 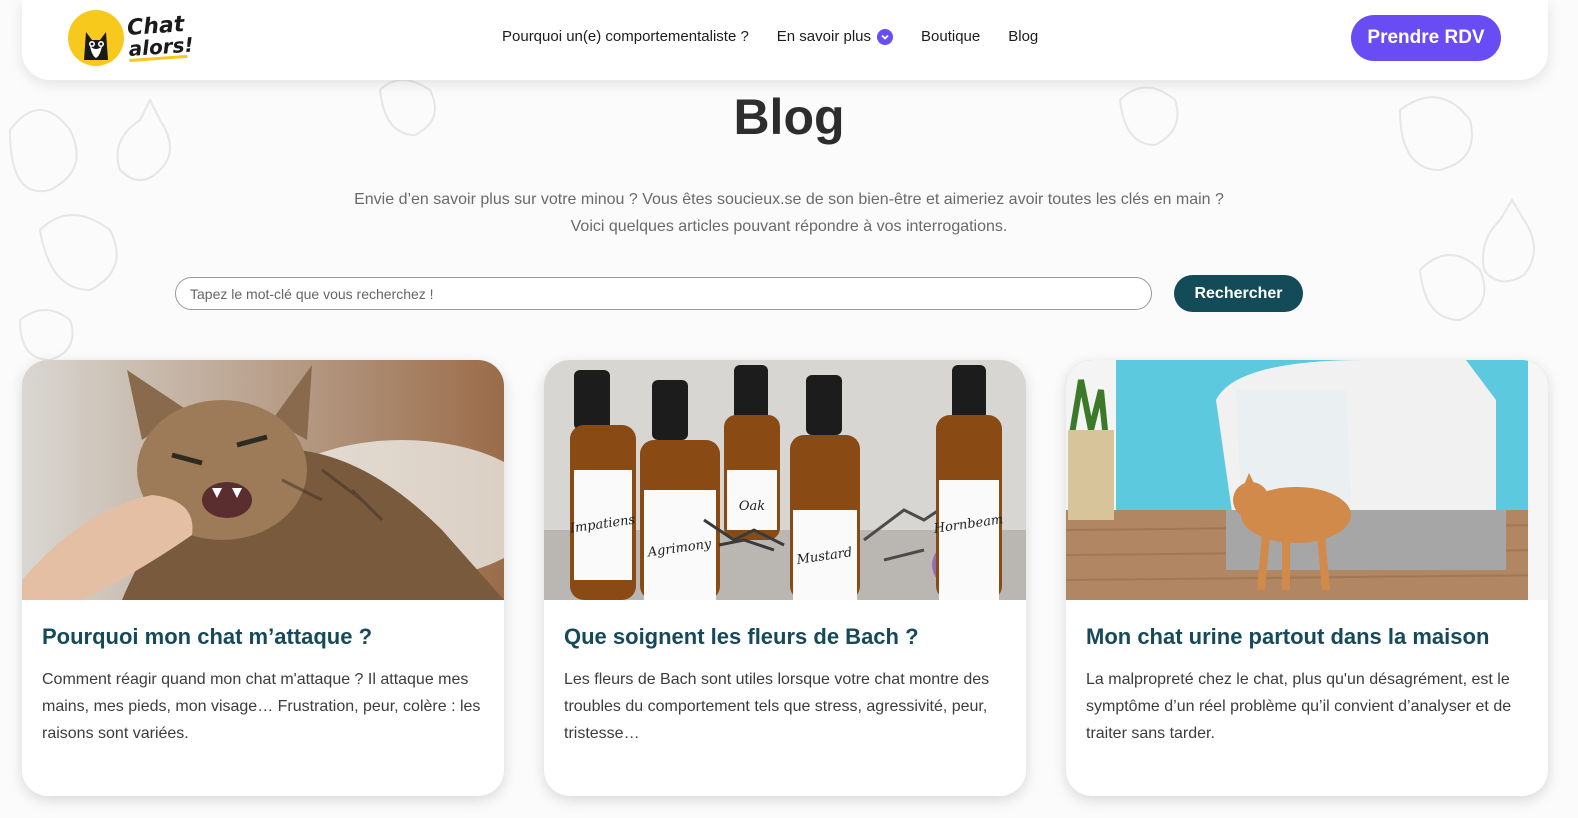 I want to click on nav-item-pourquoi: Pourquoi un(e) comportementaliste ?, so click(x=625, y=36).